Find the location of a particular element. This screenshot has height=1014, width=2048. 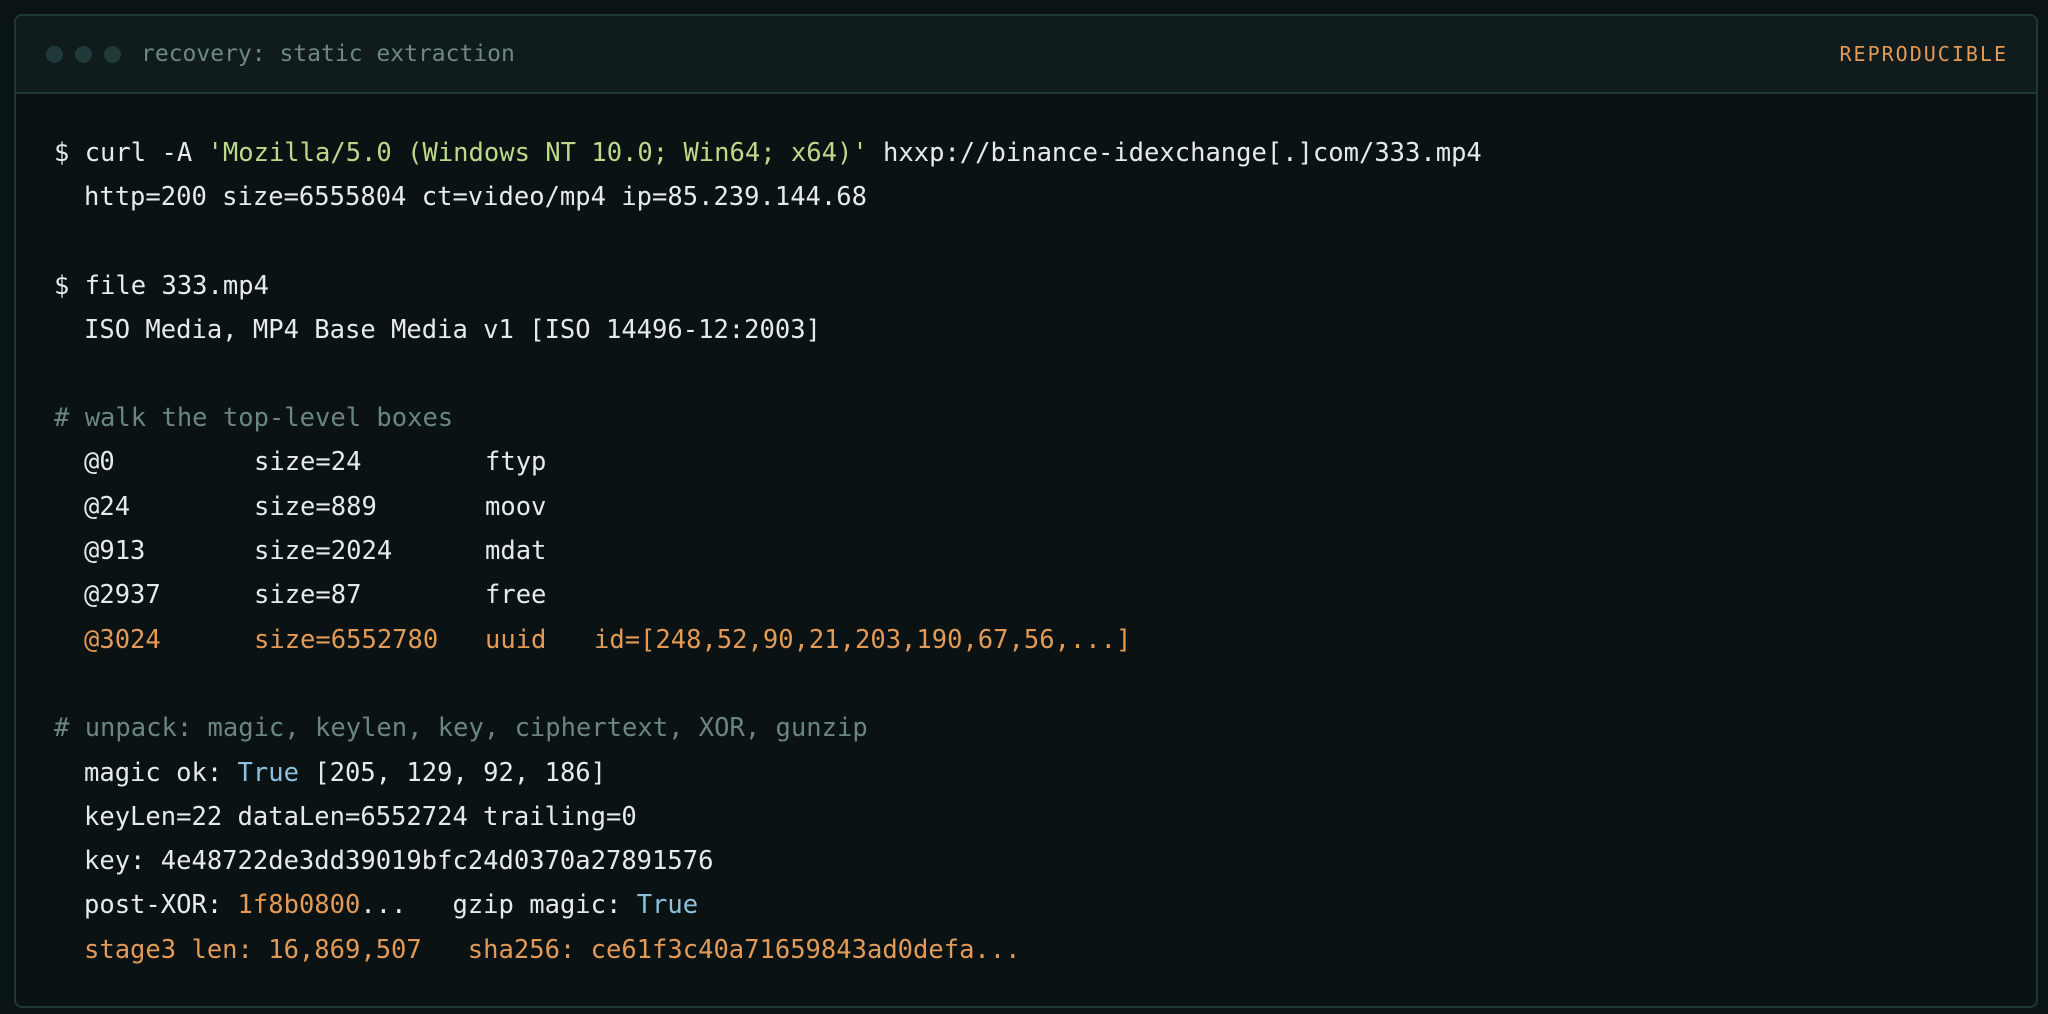

box-type: free is located at coordinates (516, 595).